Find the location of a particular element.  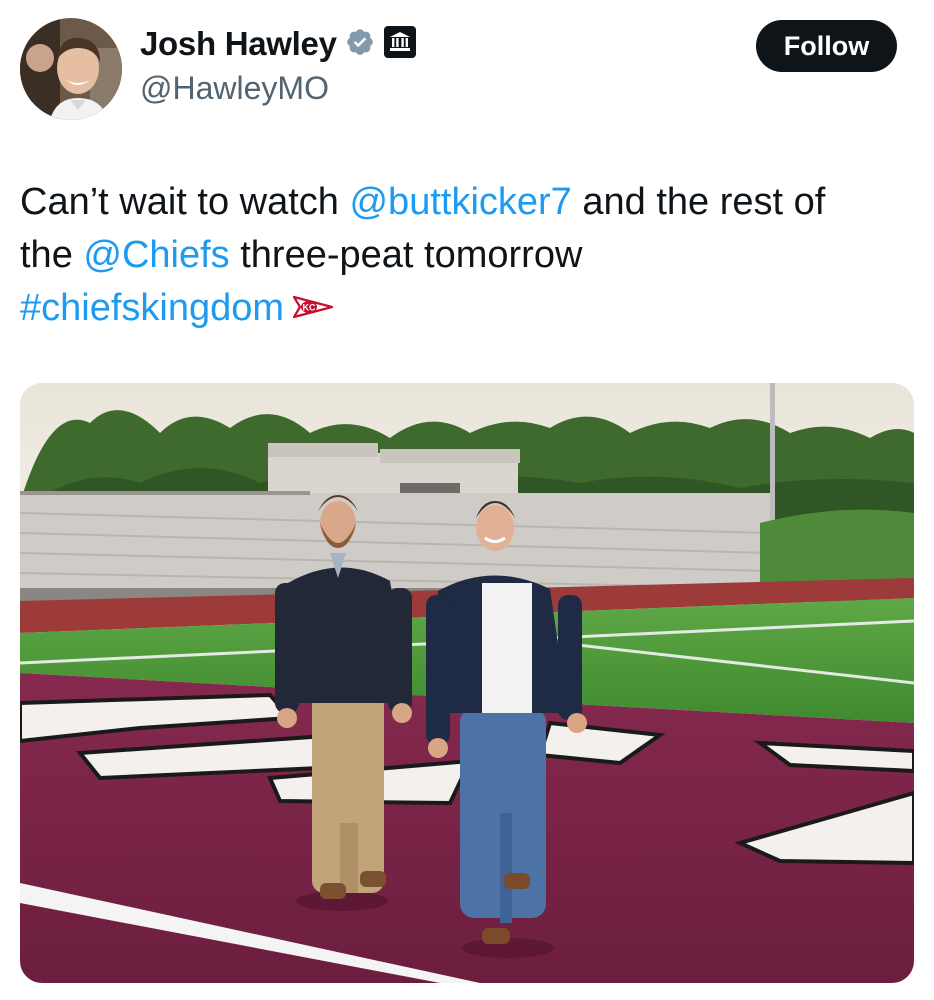

mention-link-chiefs: @Chiefs is located at coordinates (156, 255).